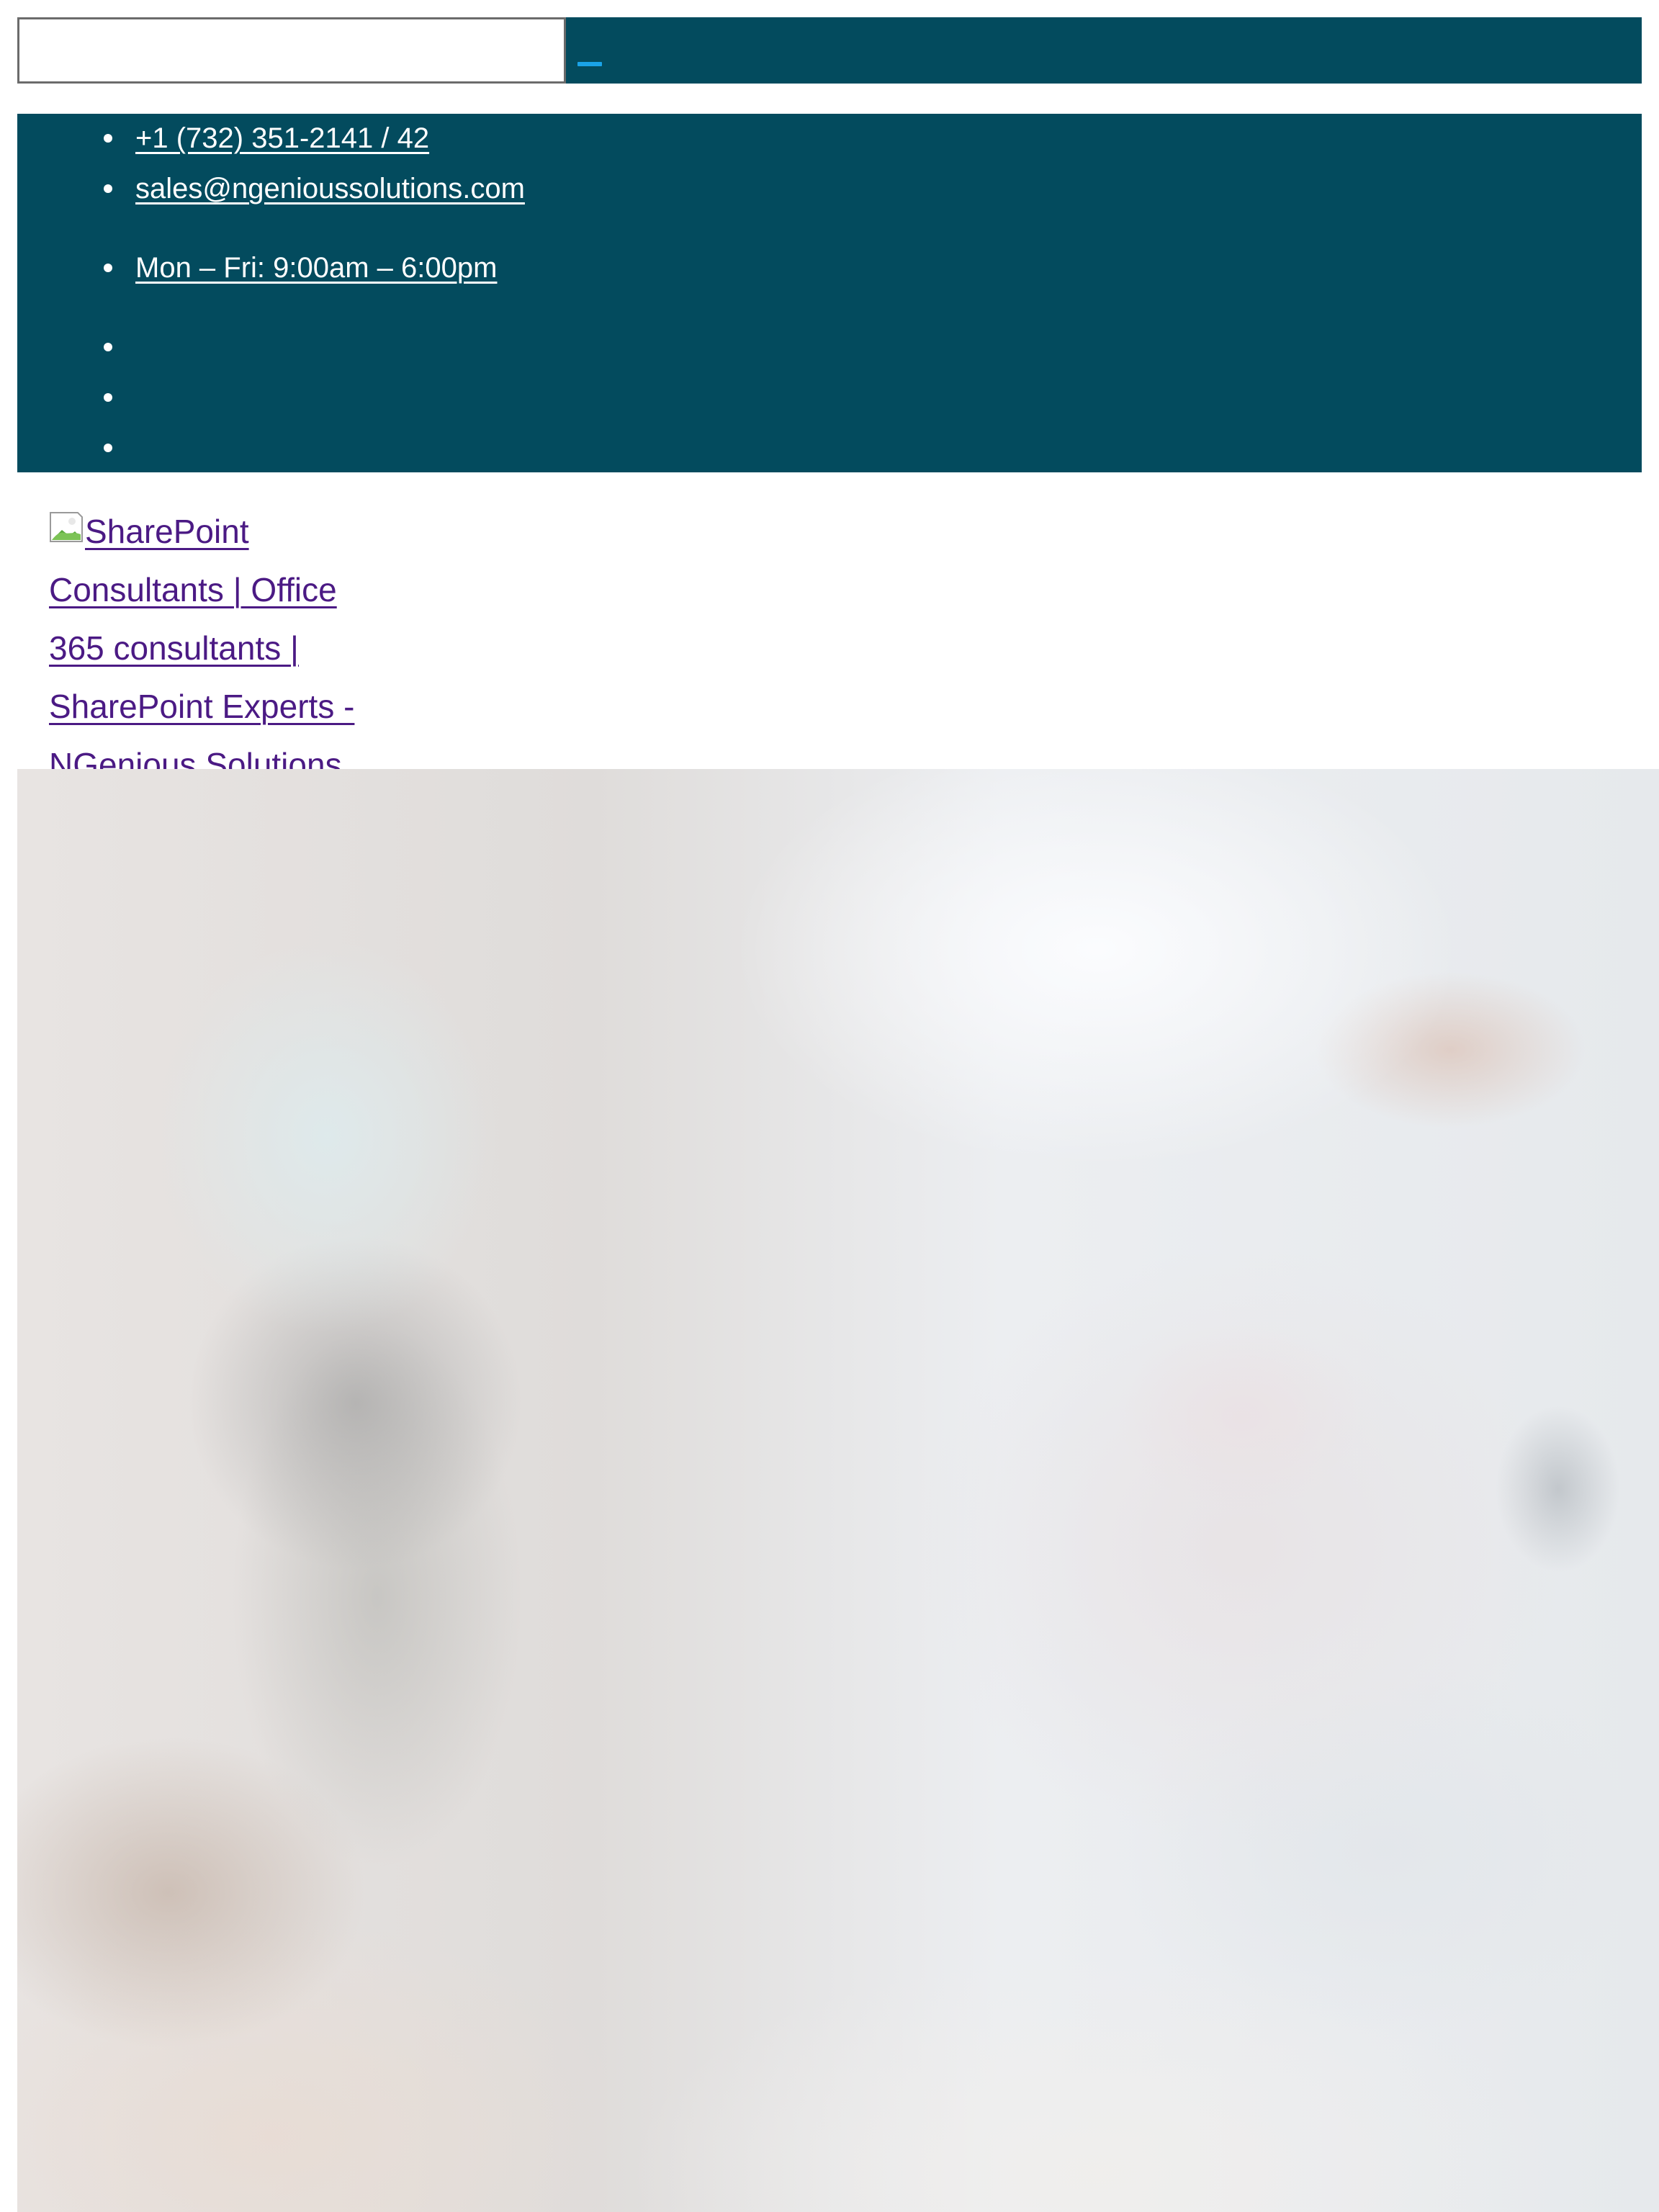  What do you see at coordinates (282, 138) in the screenshot?
I see `phone-link: +1 (732) 351-2141 / 42` at bounding box center [282, 138].